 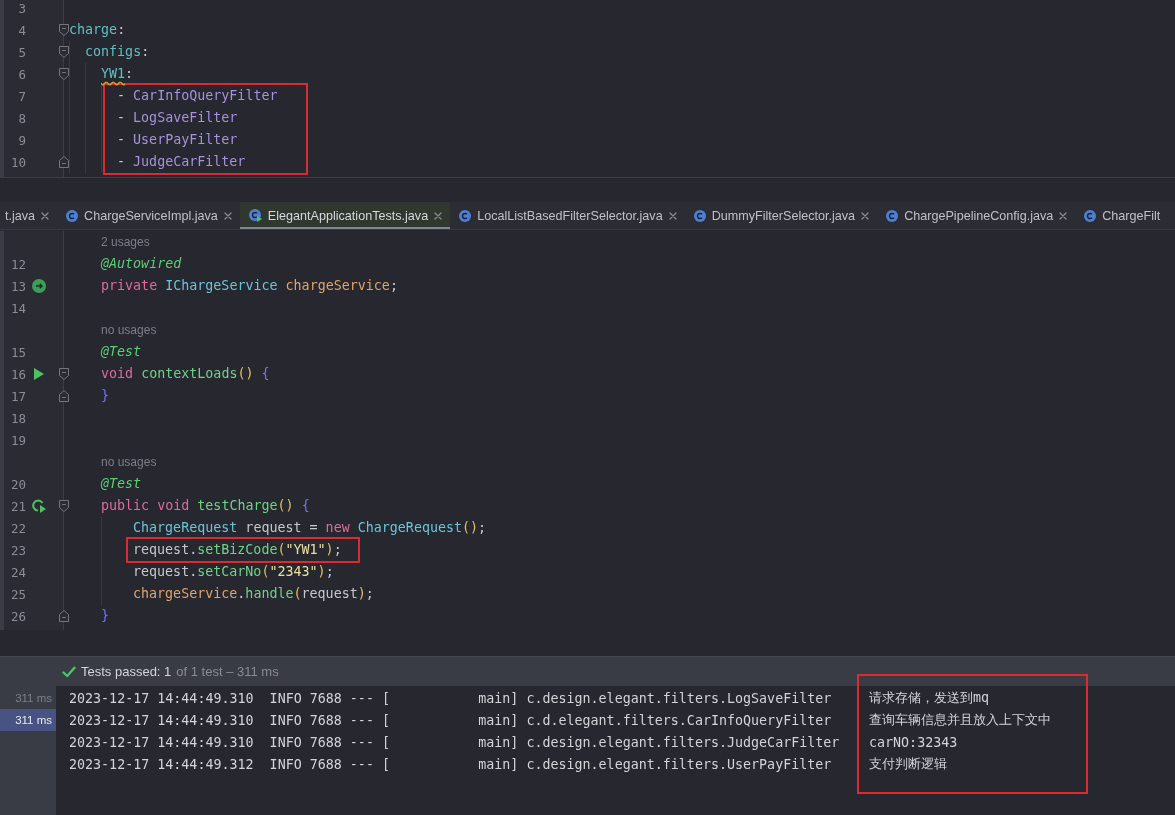 What do you see at coordinates (22, 74) in the screenshot?
I see `line-number: 6` at bounding box center [22, 74].